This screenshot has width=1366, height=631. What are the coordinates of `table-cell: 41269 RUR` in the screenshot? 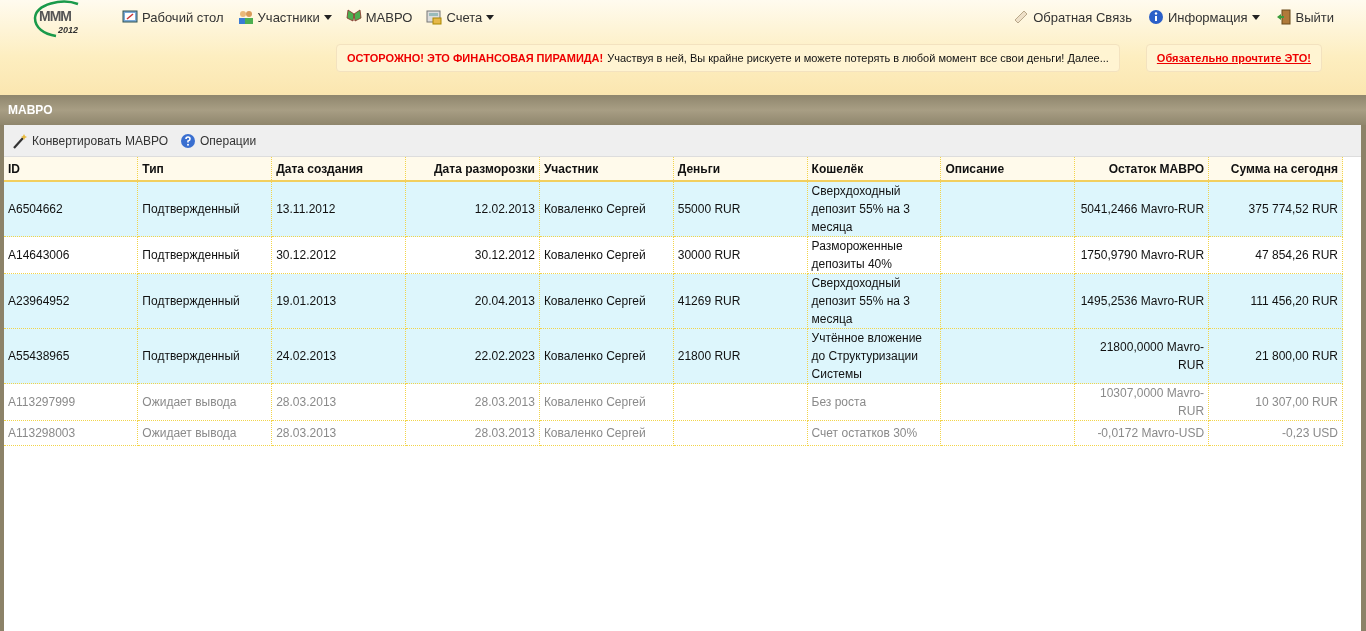 It's located at (709, 301).